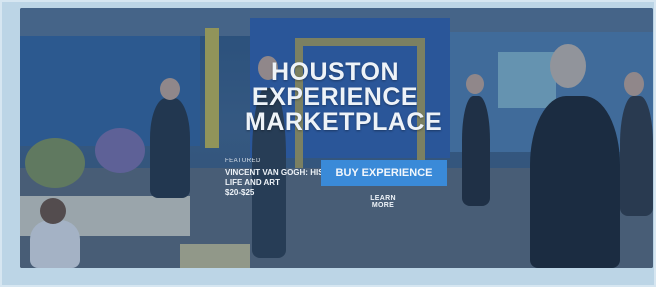  I want to click on featured-label: FEATURED, so click(243, 161).